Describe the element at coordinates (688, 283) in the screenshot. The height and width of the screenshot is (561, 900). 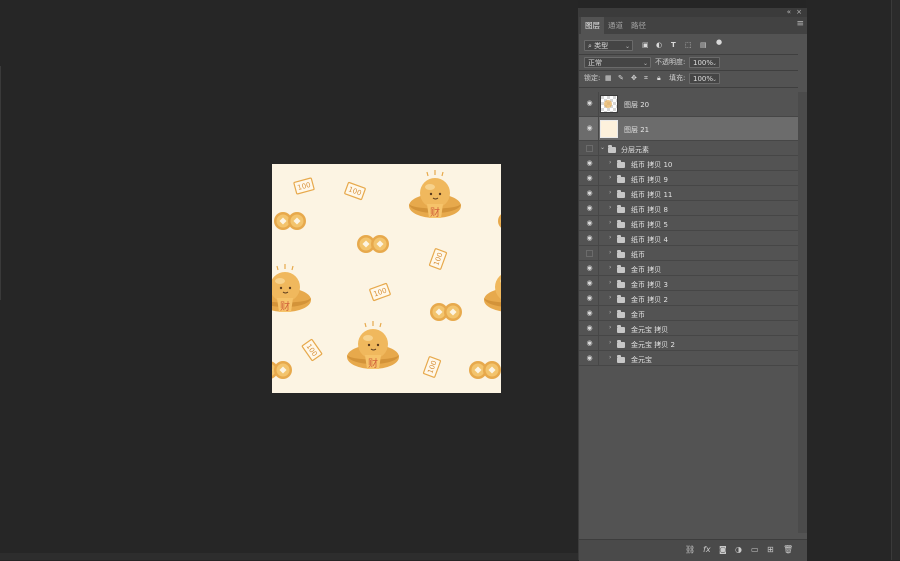
I see `layer-group-row: ◉ › 金币 拷贝 3` at that location.